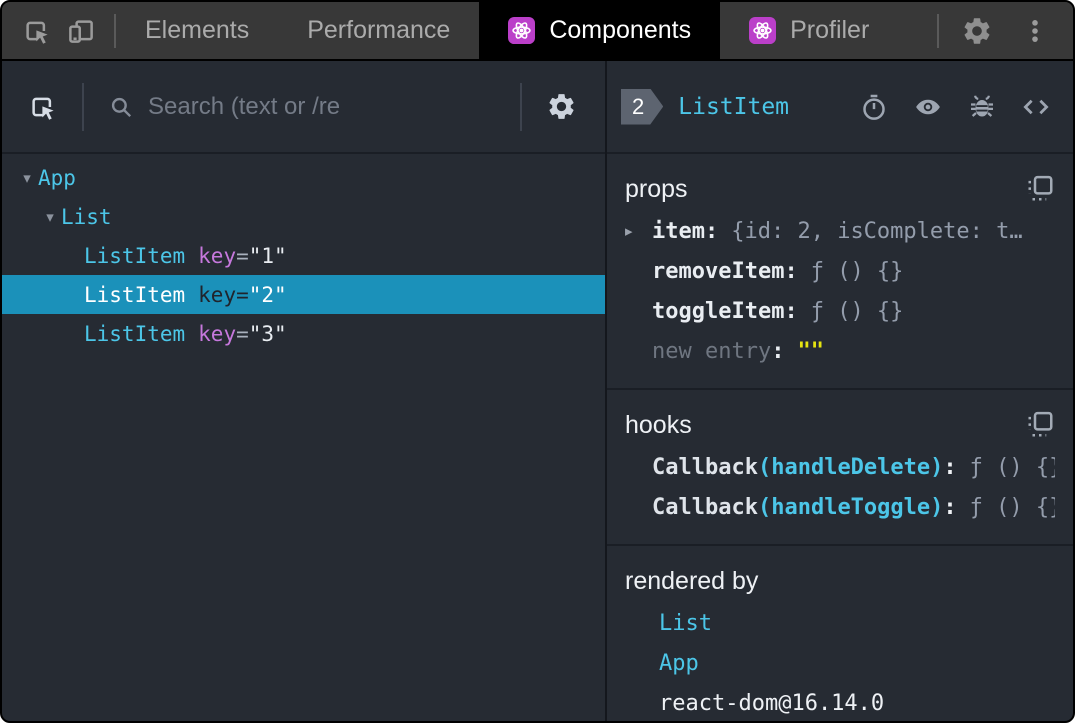 The image size is (1075, 723). Describe the element at coordinates (718, 271) in the screenshot. I see `prop-name: removeItem` at that location.